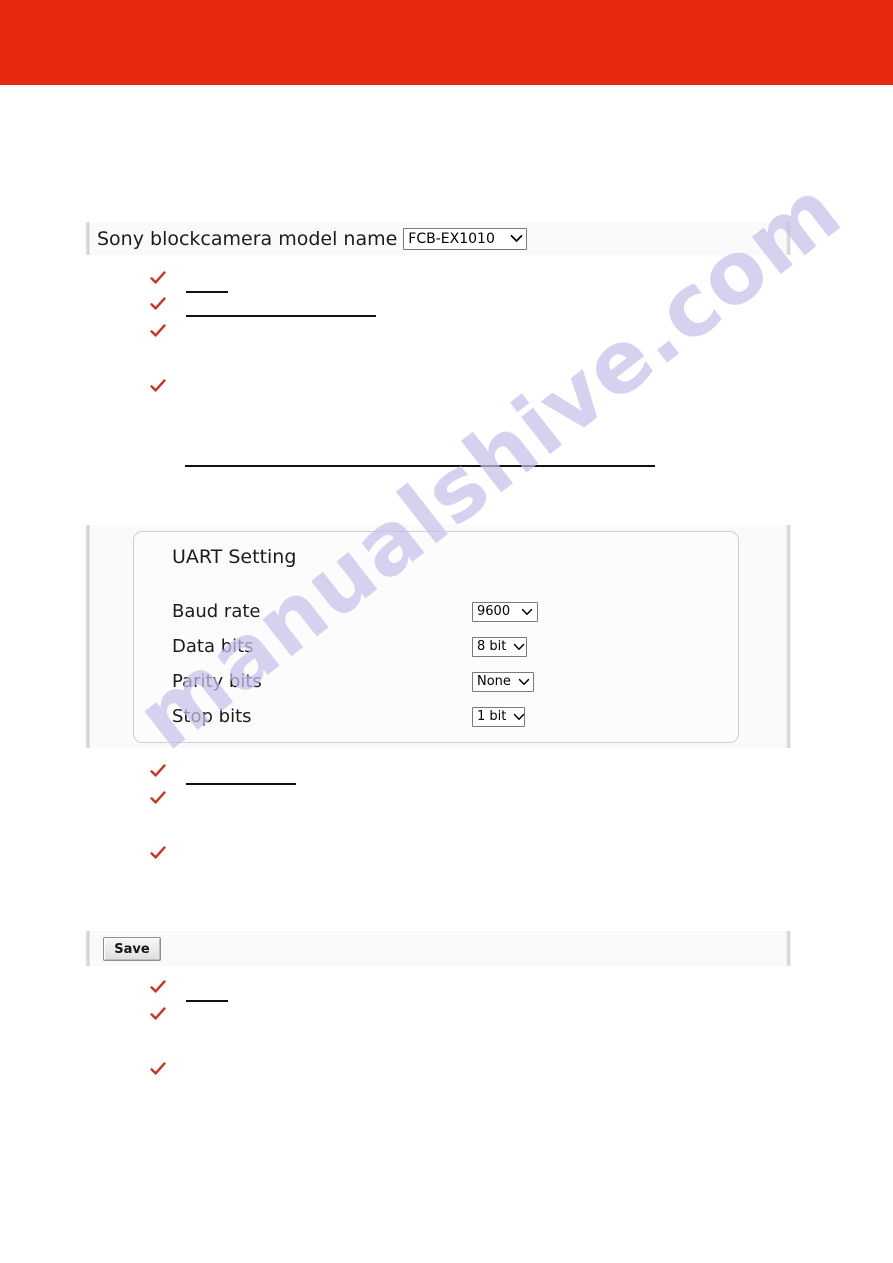 This screenshot has height=1263, width=893. Describe the element at coordinates (492, 716) in the screenshot. I see `stop-bits-select-value: 1 bit` at that location.